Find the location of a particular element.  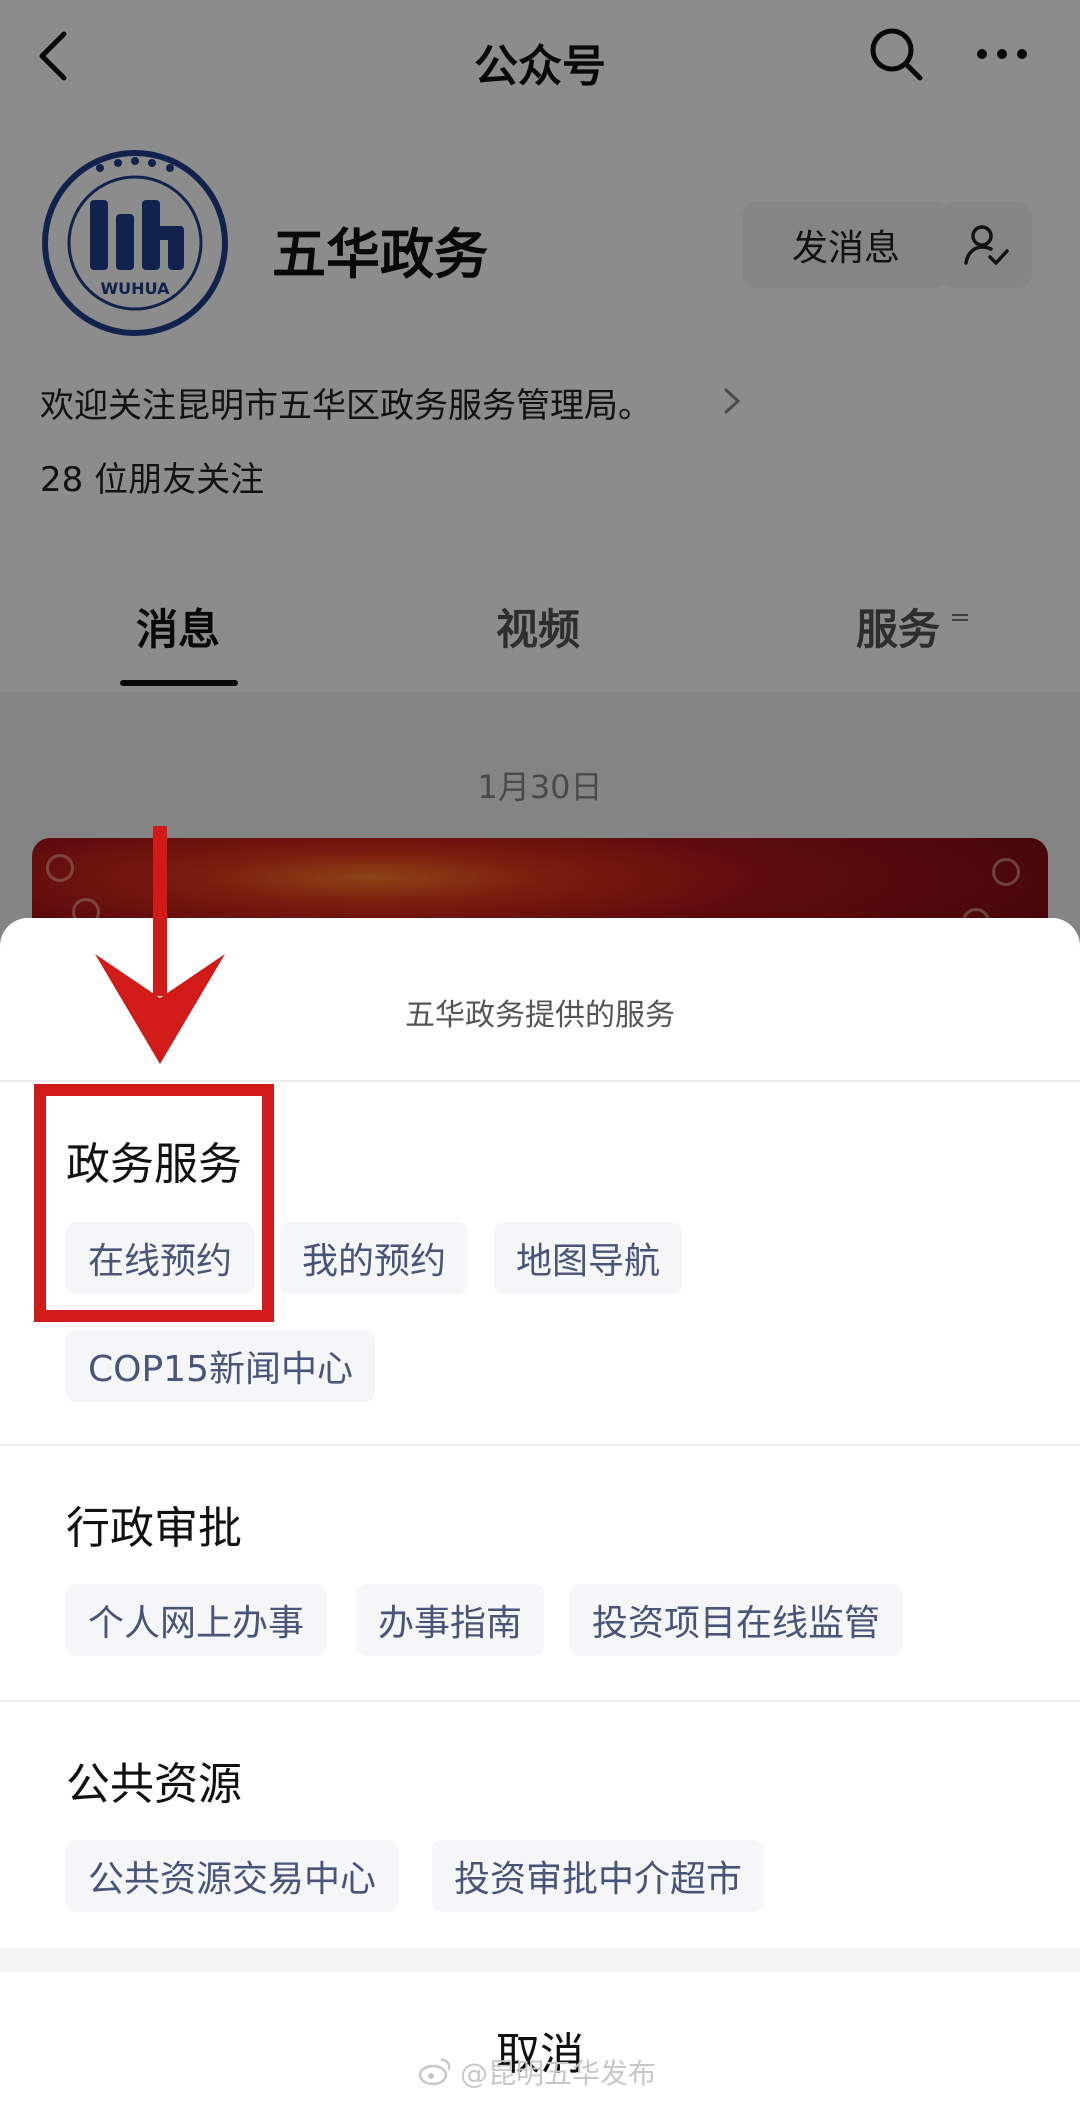

watermark-text: @昆明五华发布 is located at coordinates (558, 2073).